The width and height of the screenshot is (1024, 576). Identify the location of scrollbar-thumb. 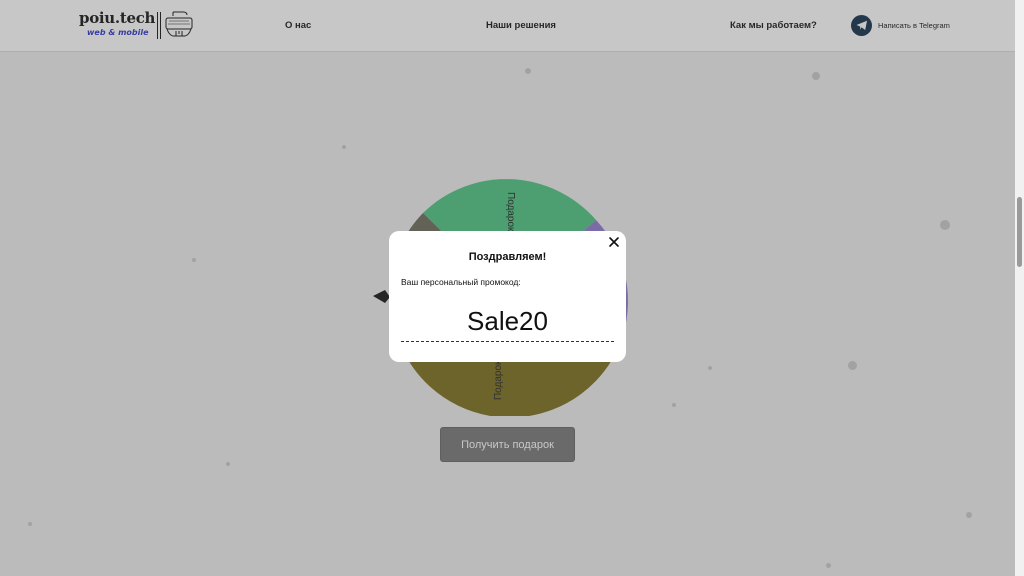
(1019, 232).